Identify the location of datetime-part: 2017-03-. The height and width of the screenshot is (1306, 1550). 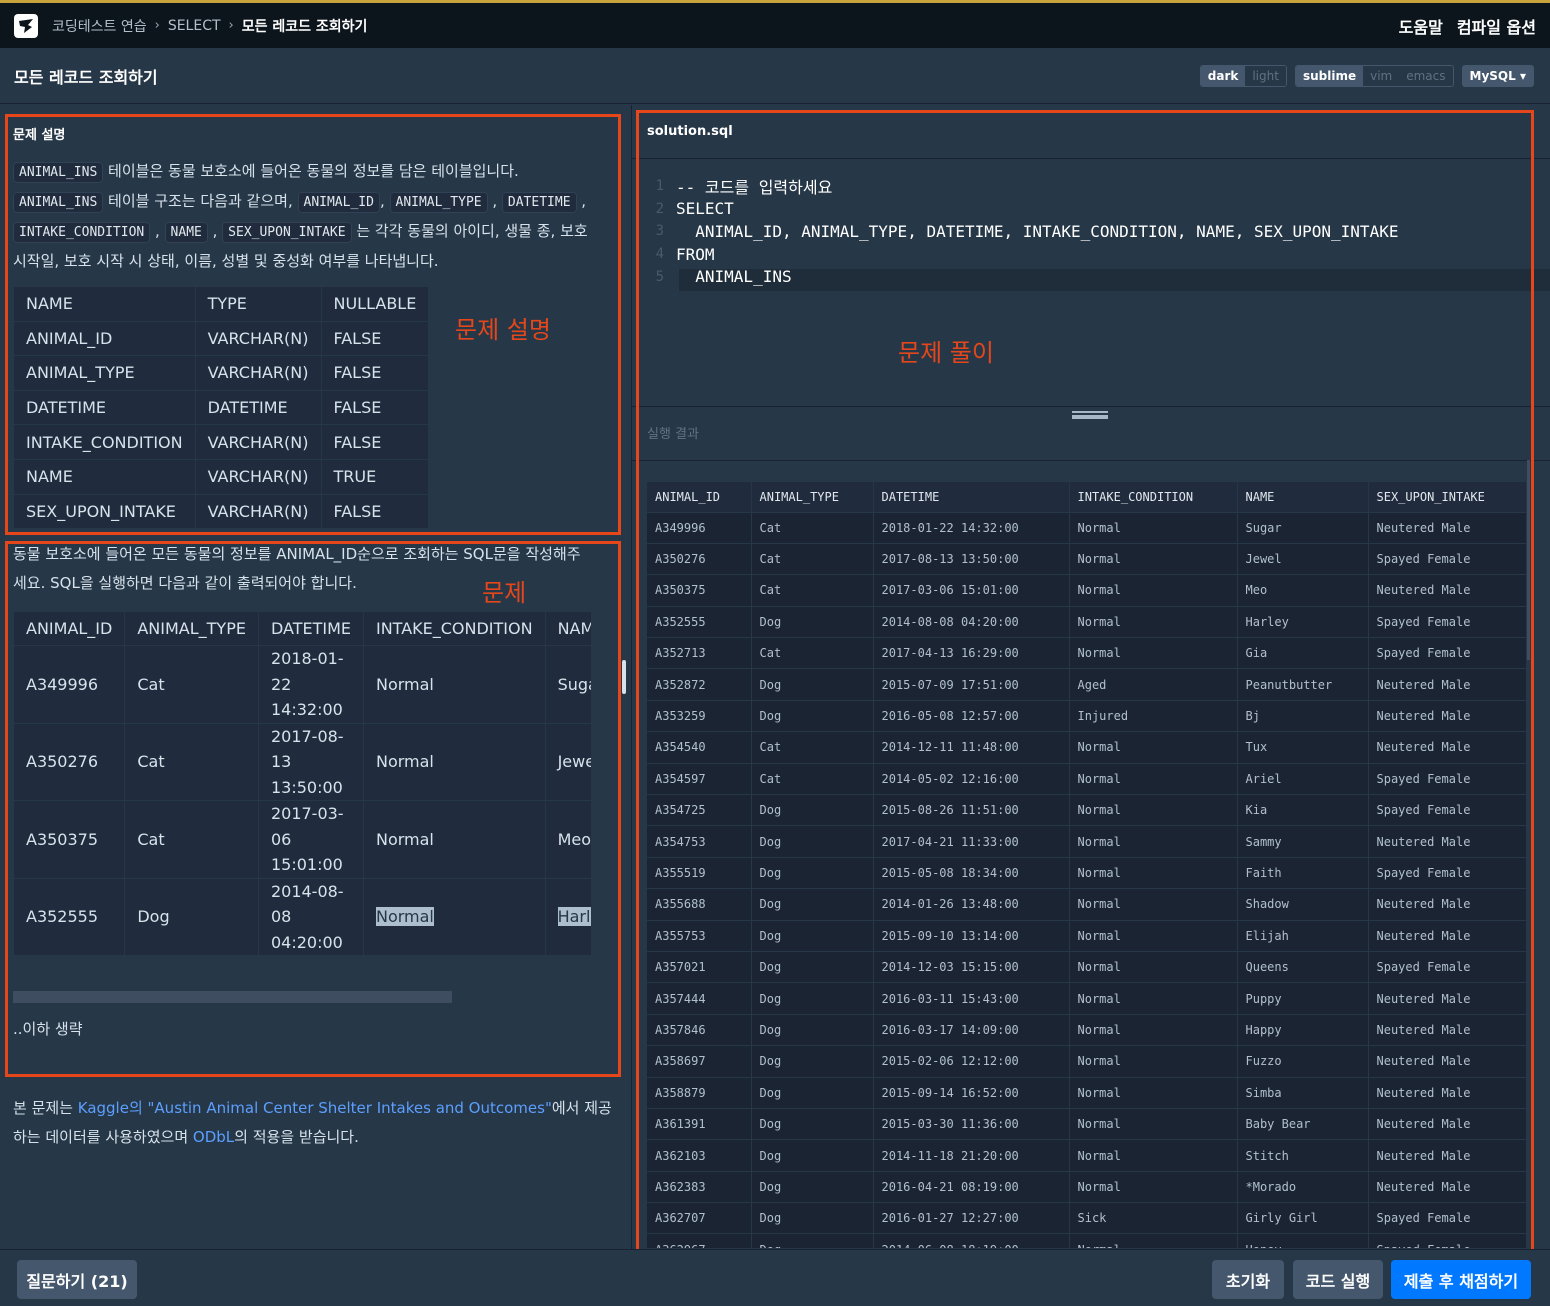
(307, 813).